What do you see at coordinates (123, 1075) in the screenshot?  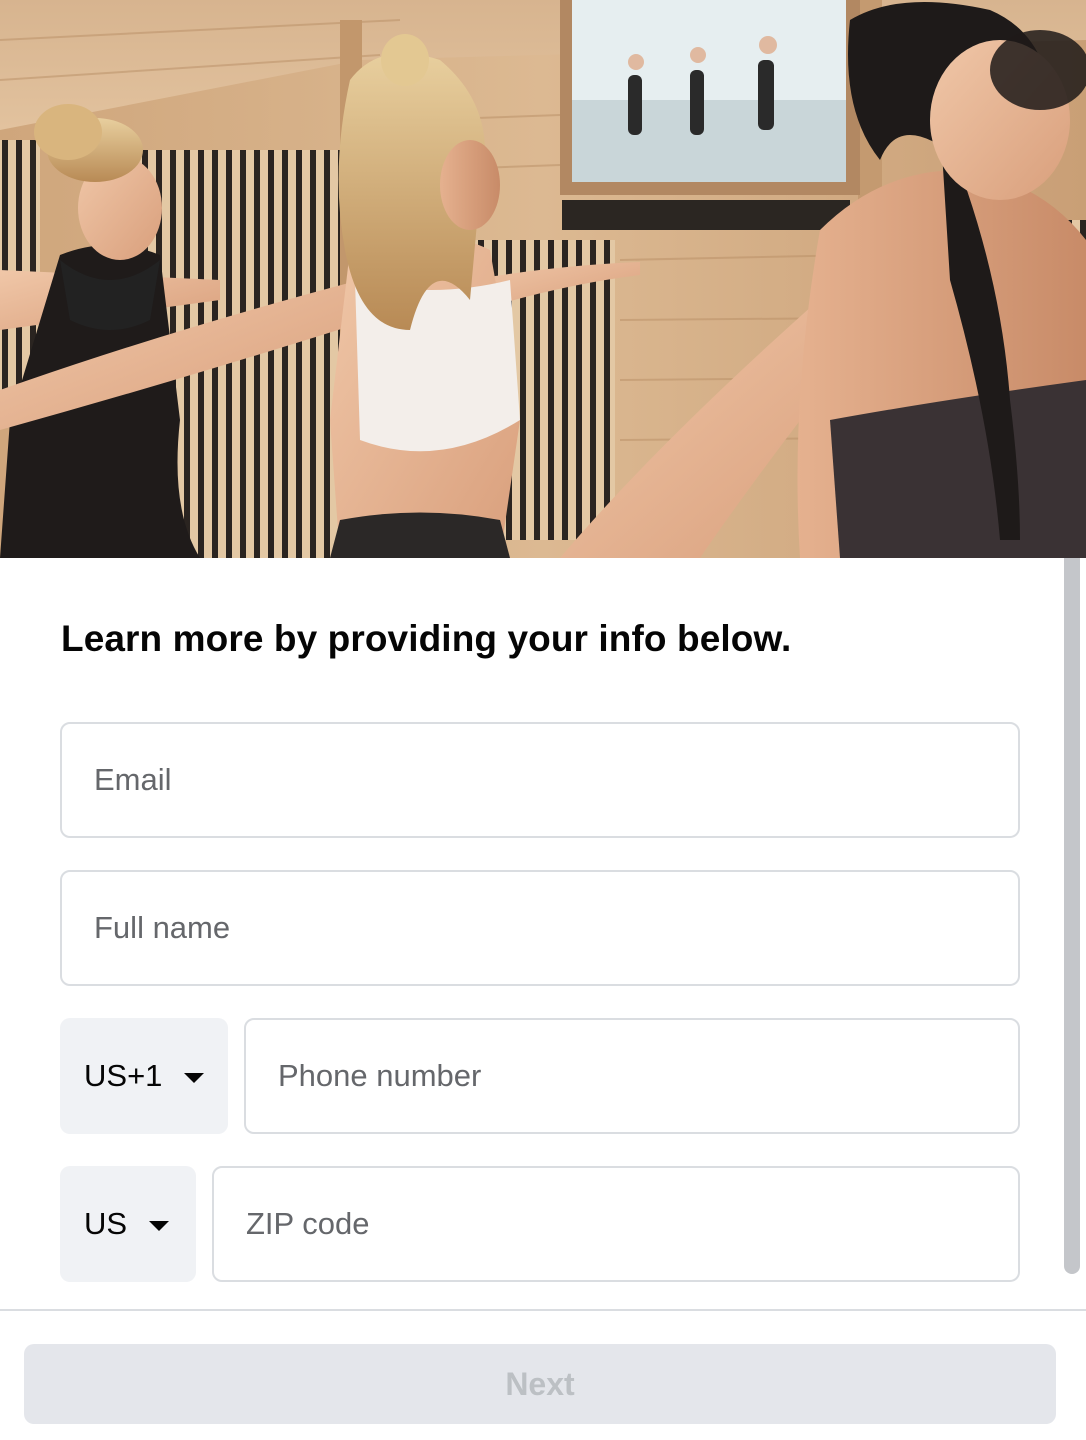 I see `phone-country-code-label: US+1` at bounding box center [123, 1075].